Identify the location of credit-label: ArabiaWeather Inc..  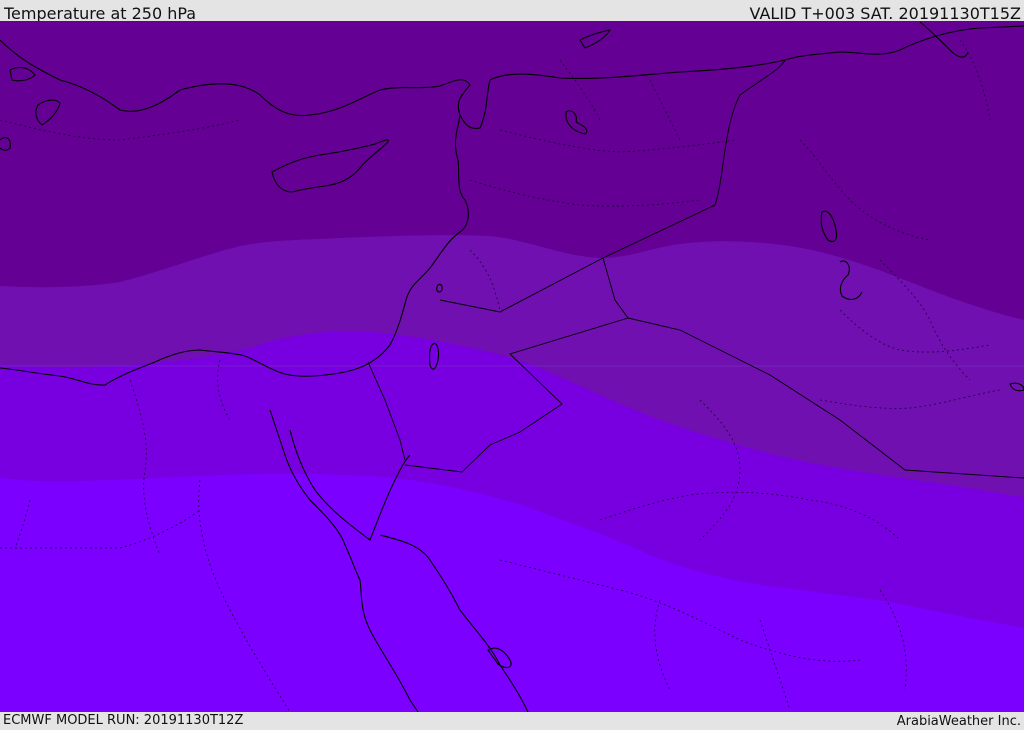
(958, 721).